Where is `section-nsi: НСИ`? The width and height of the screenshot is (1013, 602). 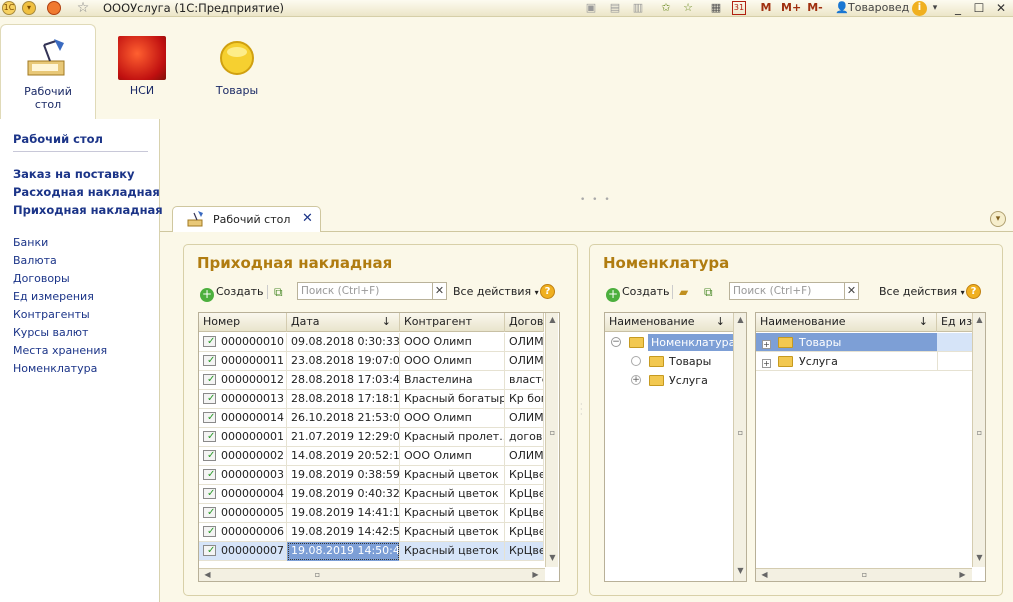
section-nsi: НСИ is located at coordinates (142, 66).